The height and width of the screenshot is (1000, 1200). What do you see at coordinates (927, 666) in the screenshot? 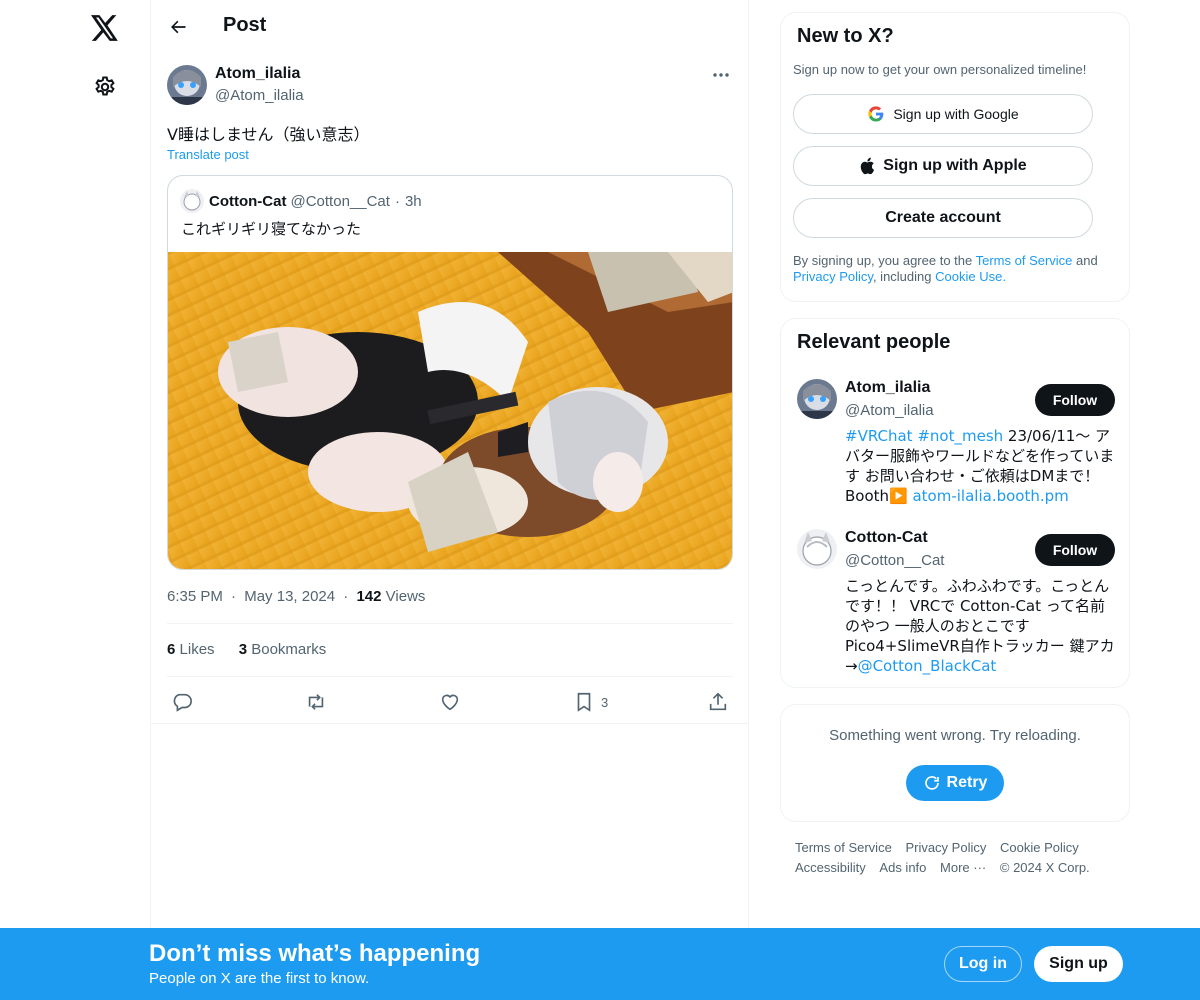
I see `mention-link: @Cotton_BlackCat` at bounding box center [927, 666].